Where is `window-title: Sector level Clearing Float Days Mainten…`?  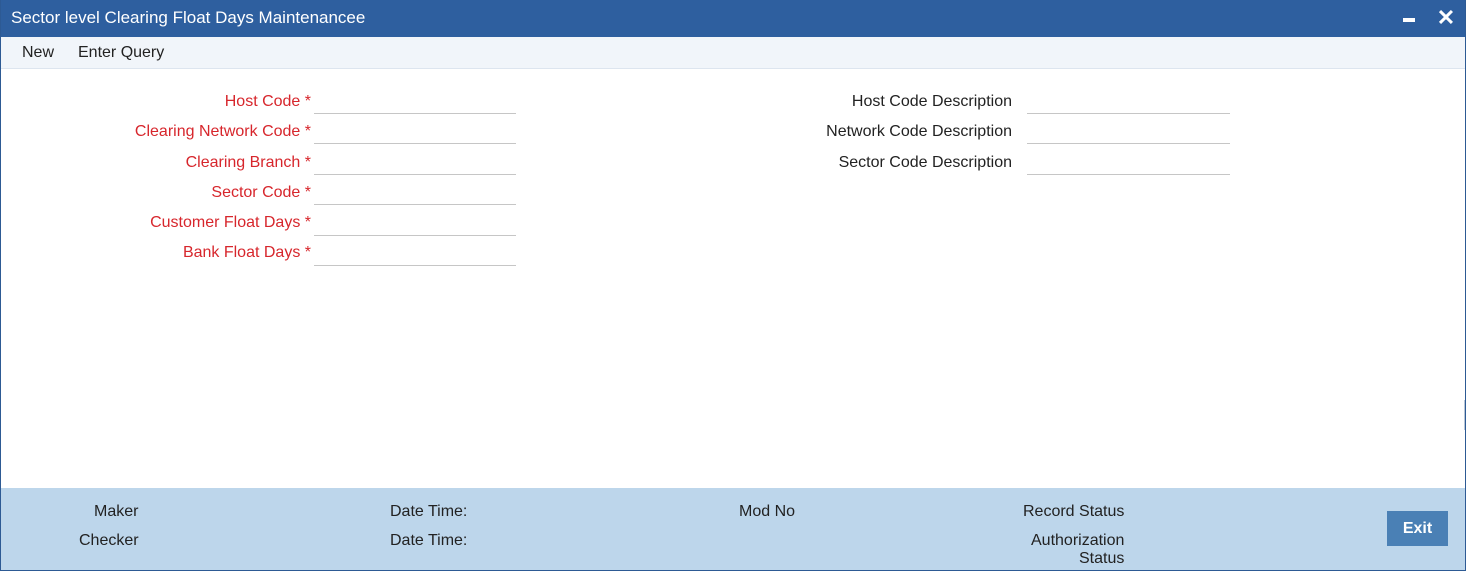 window-title: Sector level Clearing Float Days Mainten… is located at coordinates (188, 17).